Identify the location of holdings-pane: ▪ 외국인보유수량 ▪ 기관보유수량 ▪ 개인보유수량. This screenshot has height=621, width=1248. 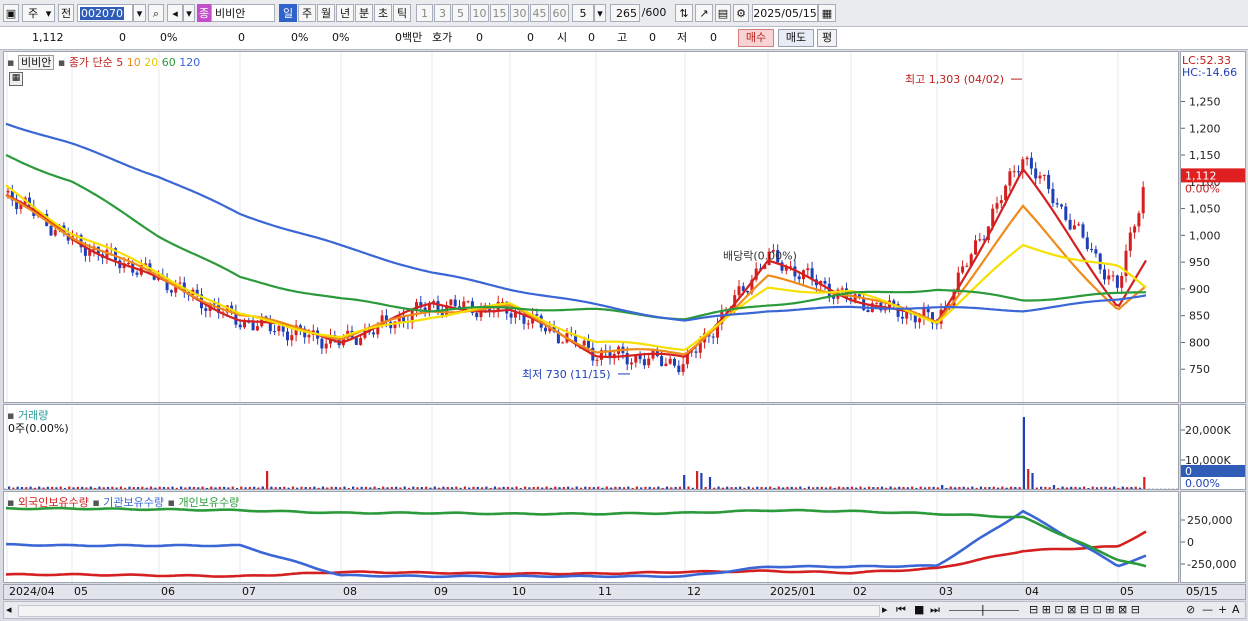
(591, 537).